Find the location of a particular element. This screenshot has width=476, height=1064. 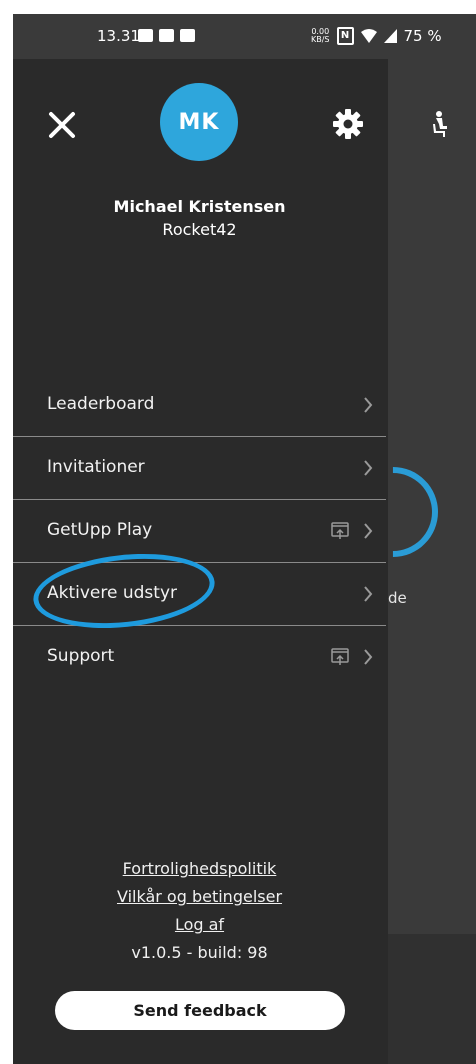

menu-item-label: Aktivere udstyr is located at coordinates (112, 593).